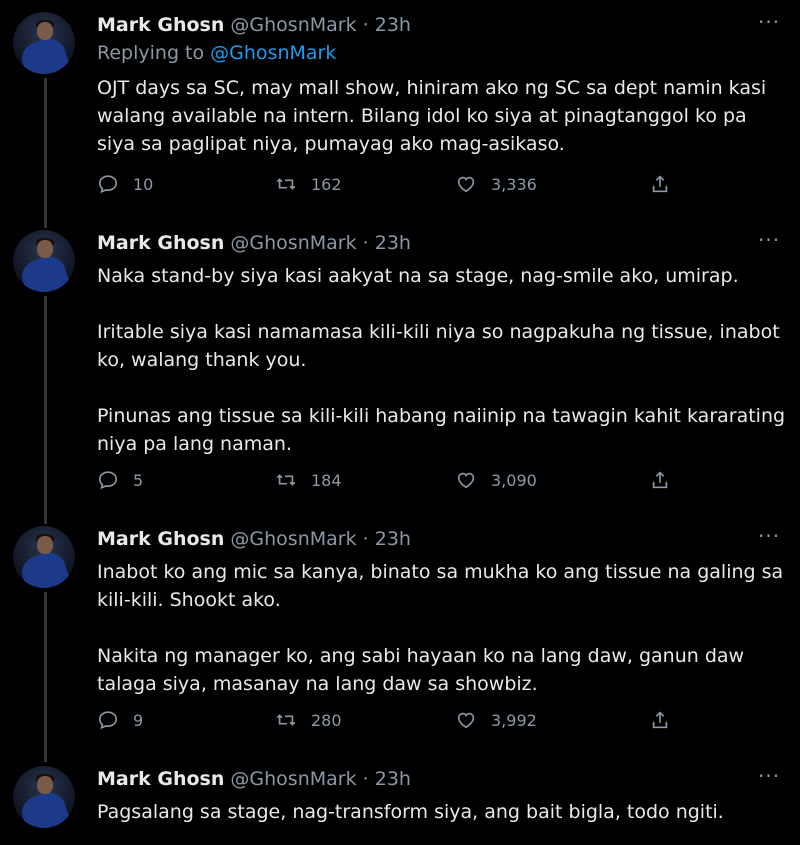 The height and width of the screenshot is (845, 800). I want to click on retweet-button: 184, so click(308, 480).